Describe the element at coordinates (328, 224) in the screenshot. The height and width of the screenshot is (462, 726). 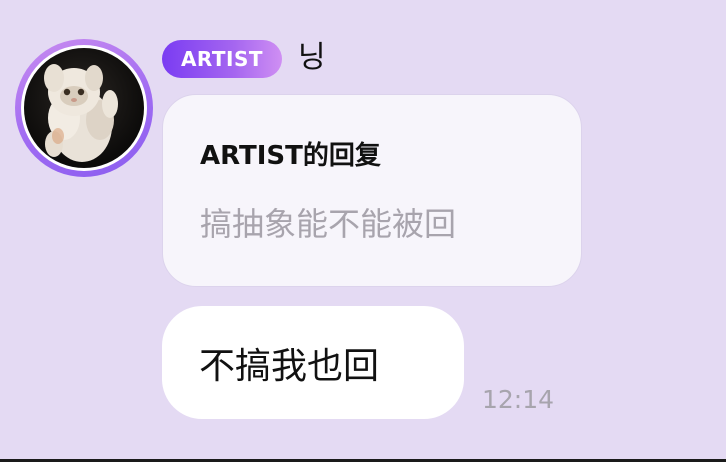
I see `quoted-message: 搞抽象能不能被回` at that location.